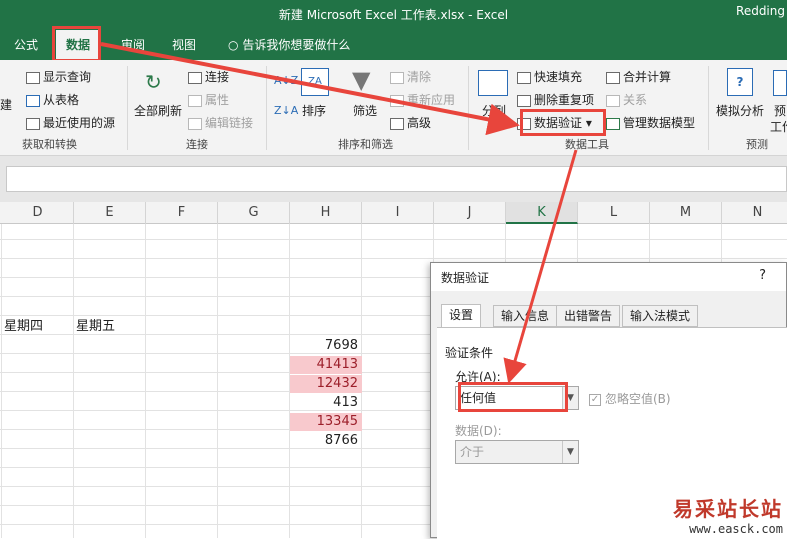 This screenshot has width=787, height=539. I want to click on arrow-to-allow-select, so click(540, 266).